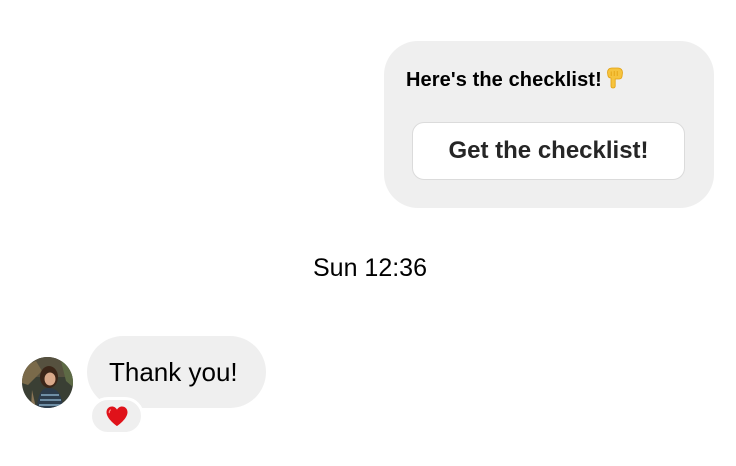 This screenshot has width=736, height=466. I want to click on outgoing-message-text: Here's the checklist!, so click(504, 80).